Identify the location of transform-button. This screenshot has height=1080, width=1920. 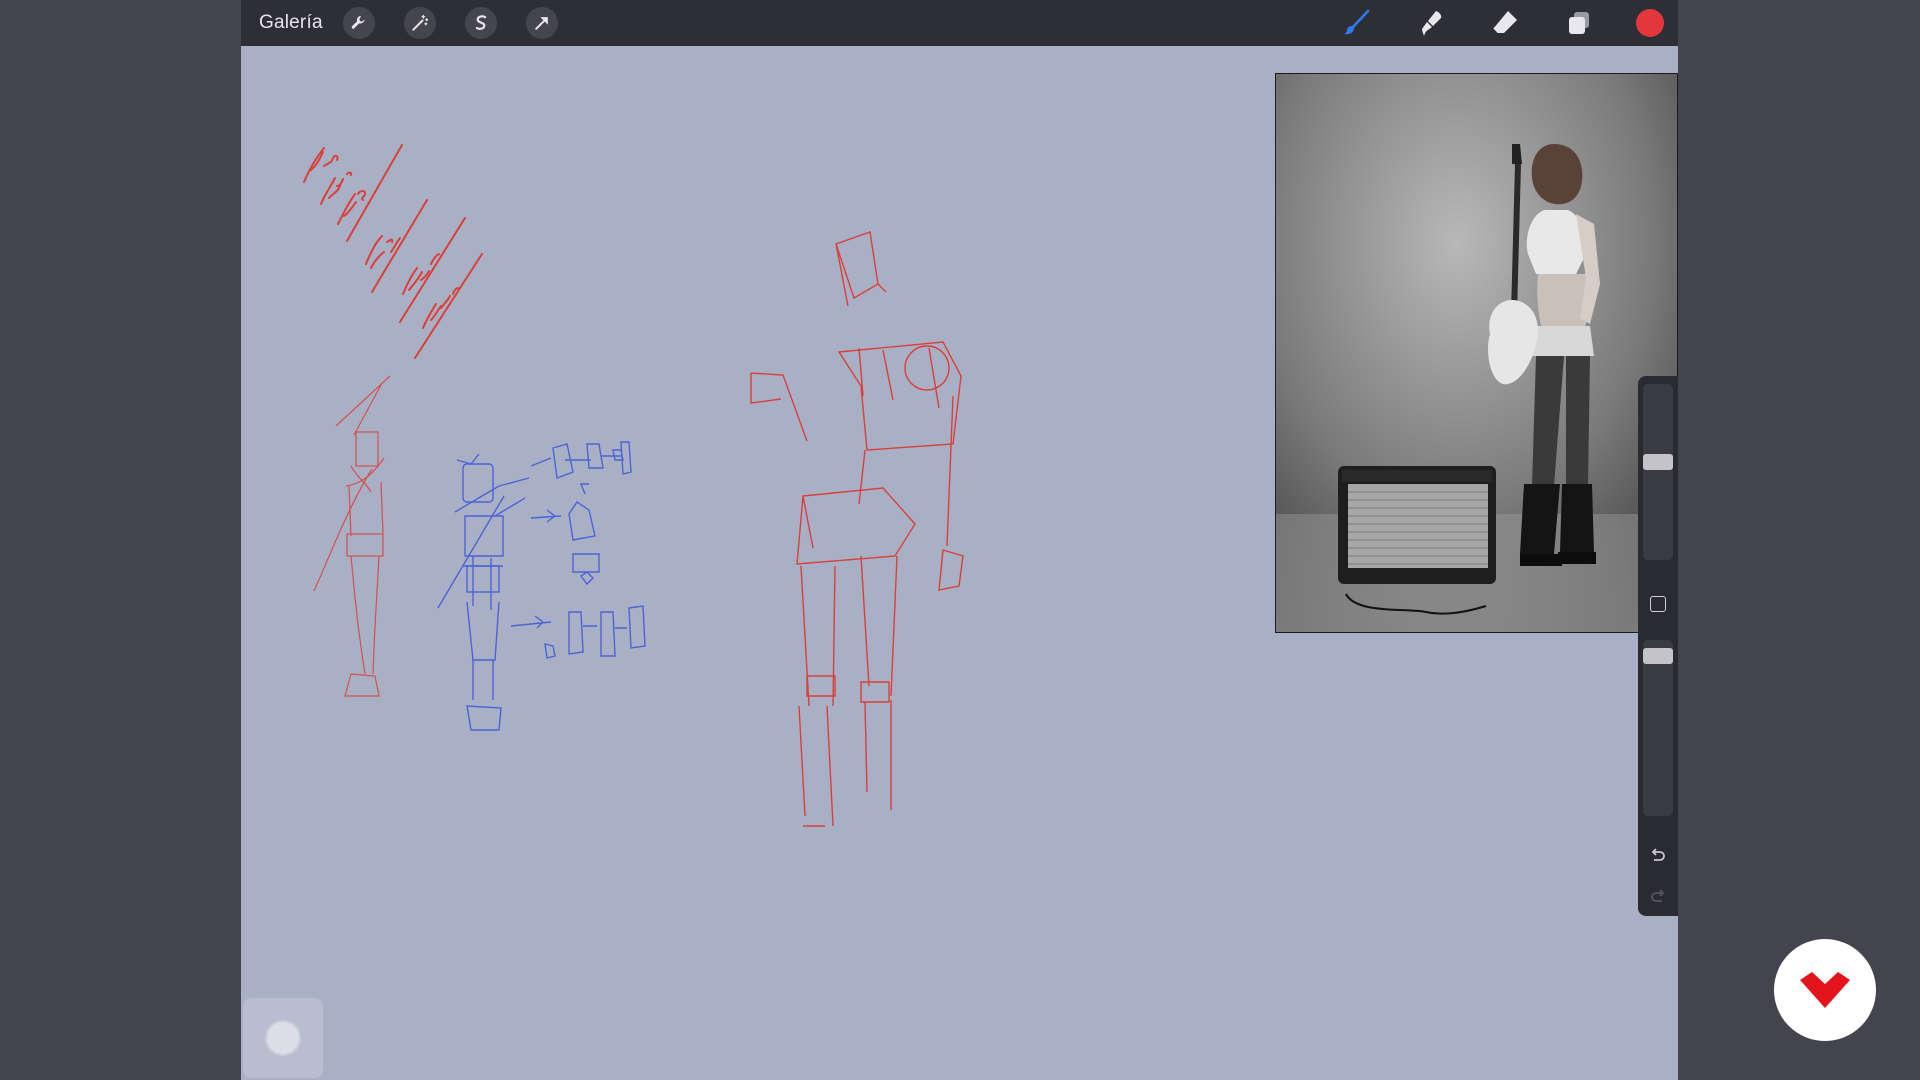
(542, 23).